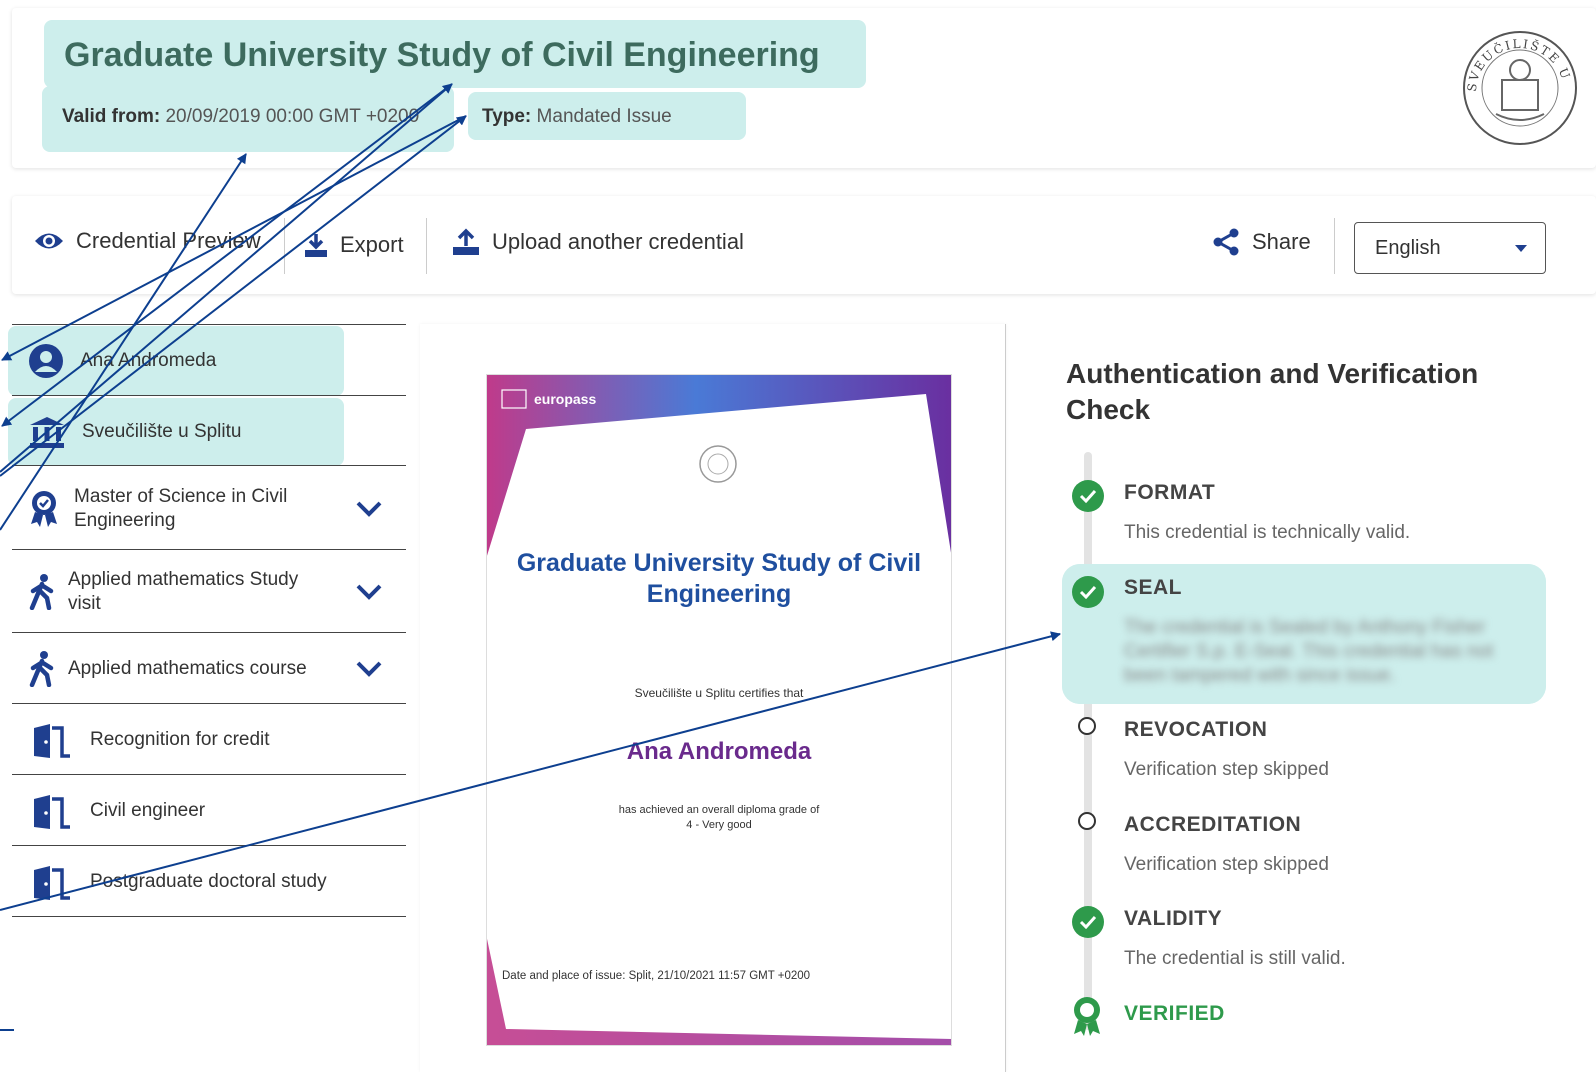 The width and height of the screenshot is (1596, 1072). Describe the element at coordinates (1173, 918) in the screenshot. I see `step-validity-title: VALIDITY` at that location.